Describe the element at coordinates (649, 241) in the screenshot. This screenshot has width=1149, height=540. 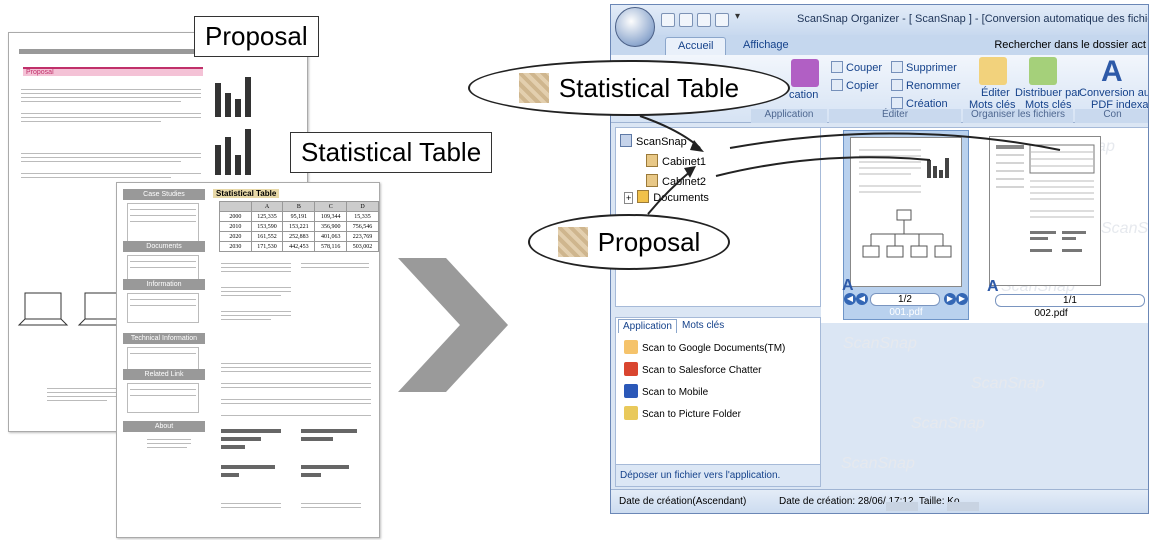
I see `balloon-text: Proposal` at that location.